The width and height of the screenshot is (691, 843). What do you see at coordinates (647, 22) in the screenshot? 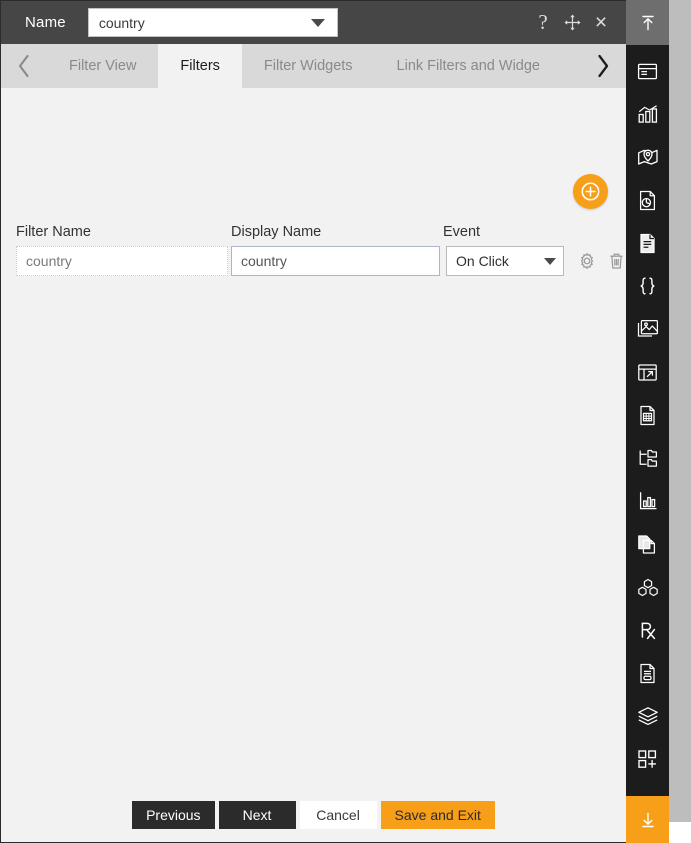
I see `collapse-up-icon` at bounding box center [647, 22].